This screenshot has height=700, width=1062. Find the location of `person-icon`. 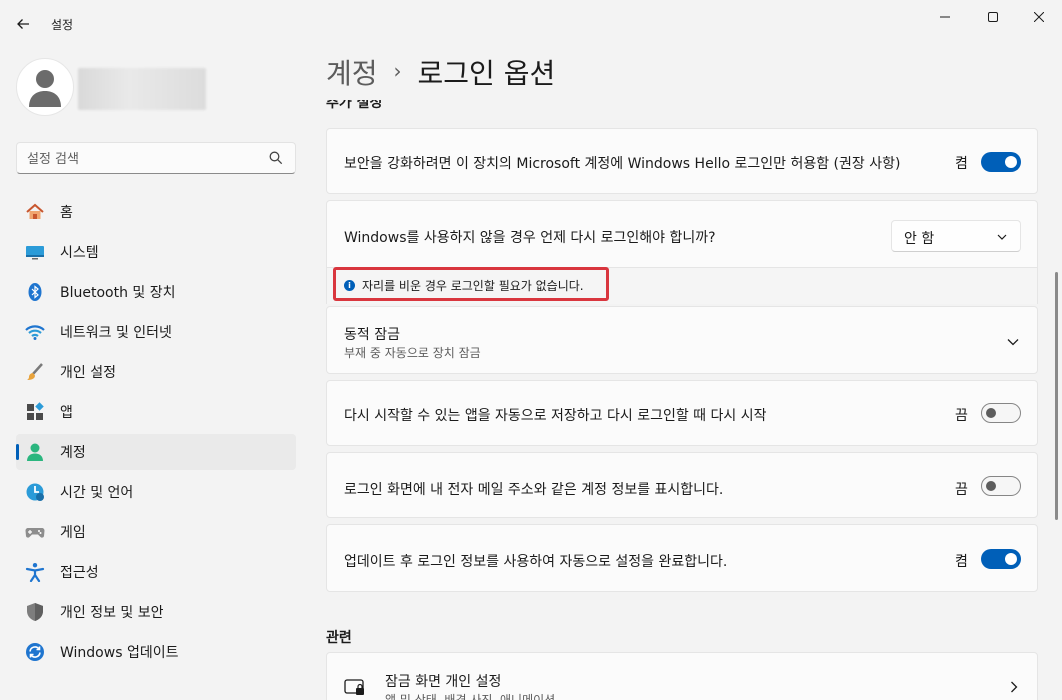

person-icon is located at coordinates (35, 452).